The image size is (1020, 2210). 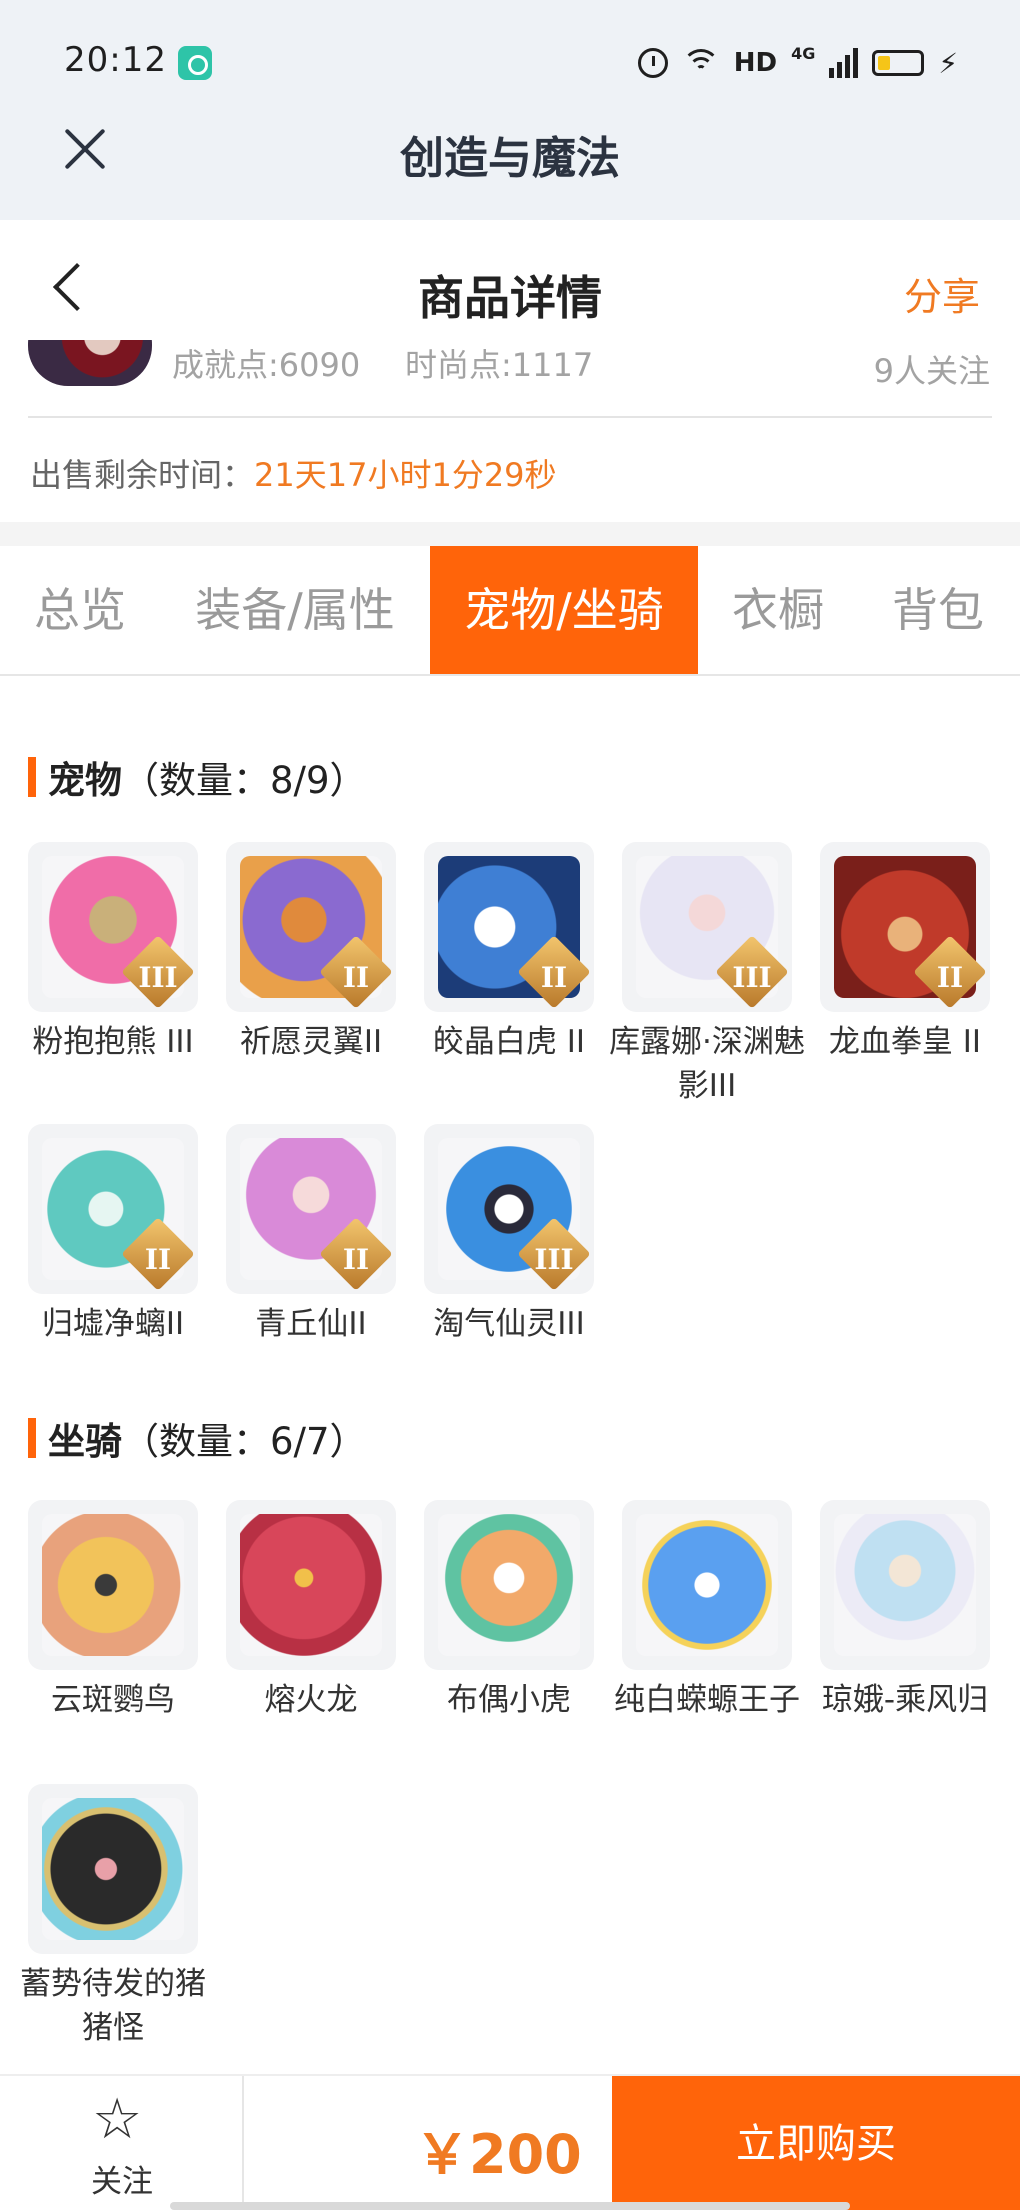 I want to click on mounts-section-name: 坐骑, so click(x=85, y=1441).